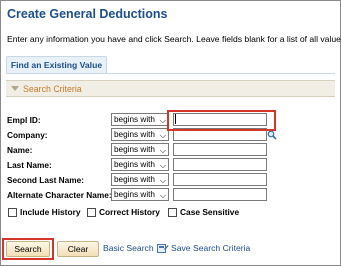 This screenshot has height=266, width=341. I want to click on operator-select-alternate-character-name: begins with ⌵, so click(140, 194).